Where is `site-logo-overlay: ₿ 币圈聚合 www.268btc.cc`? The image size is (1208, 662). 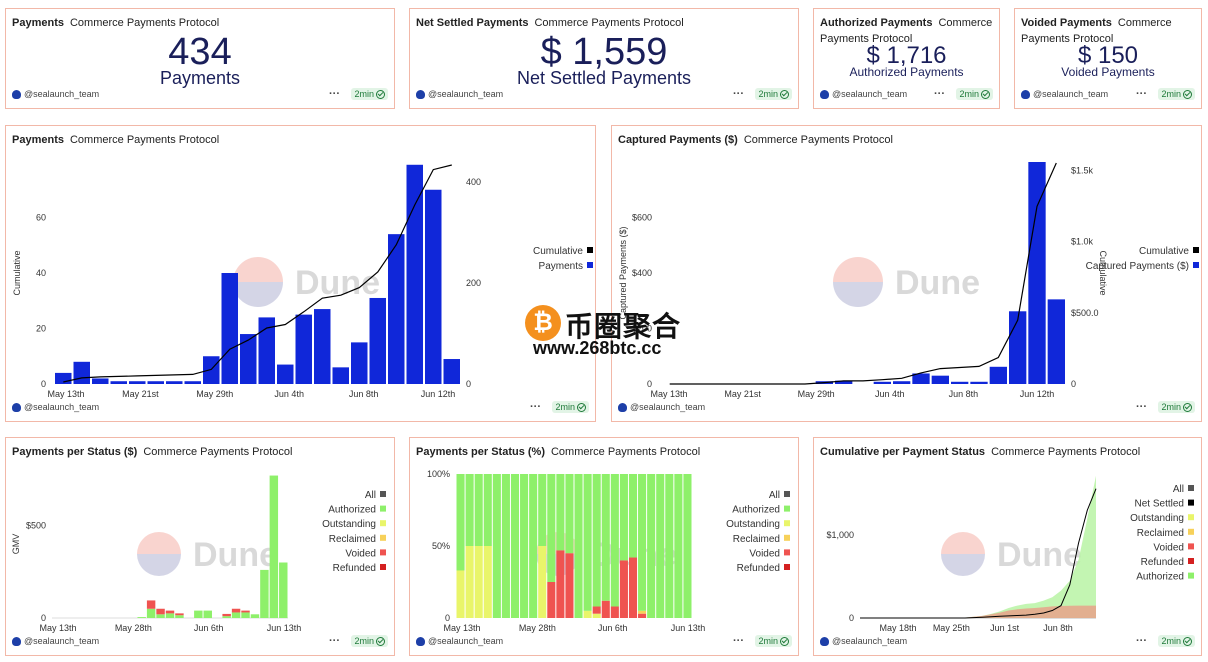 site-logo-overlay: ₿ 币圈聚合 www.268btc.cc is located at coordinates (607, 331).